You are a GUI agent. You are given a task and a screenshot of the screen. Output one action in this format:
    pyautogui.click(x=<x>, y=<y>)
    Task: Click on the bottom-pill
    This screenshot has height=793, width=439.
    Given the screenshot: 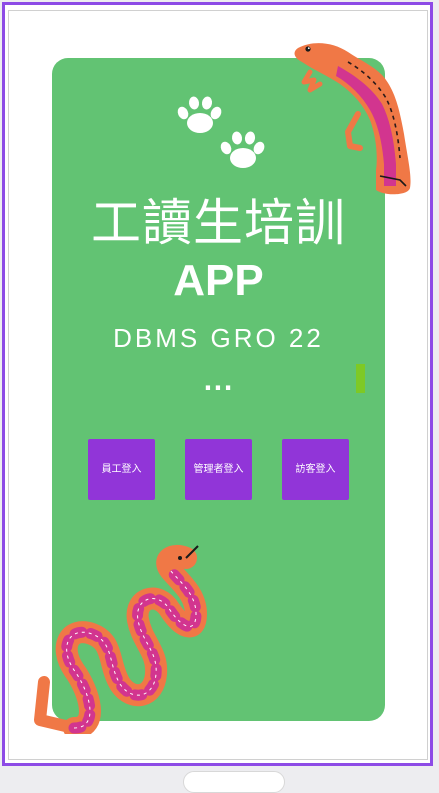 What is the action you would take?
    pyautogui.click(x=234, y=782)
    